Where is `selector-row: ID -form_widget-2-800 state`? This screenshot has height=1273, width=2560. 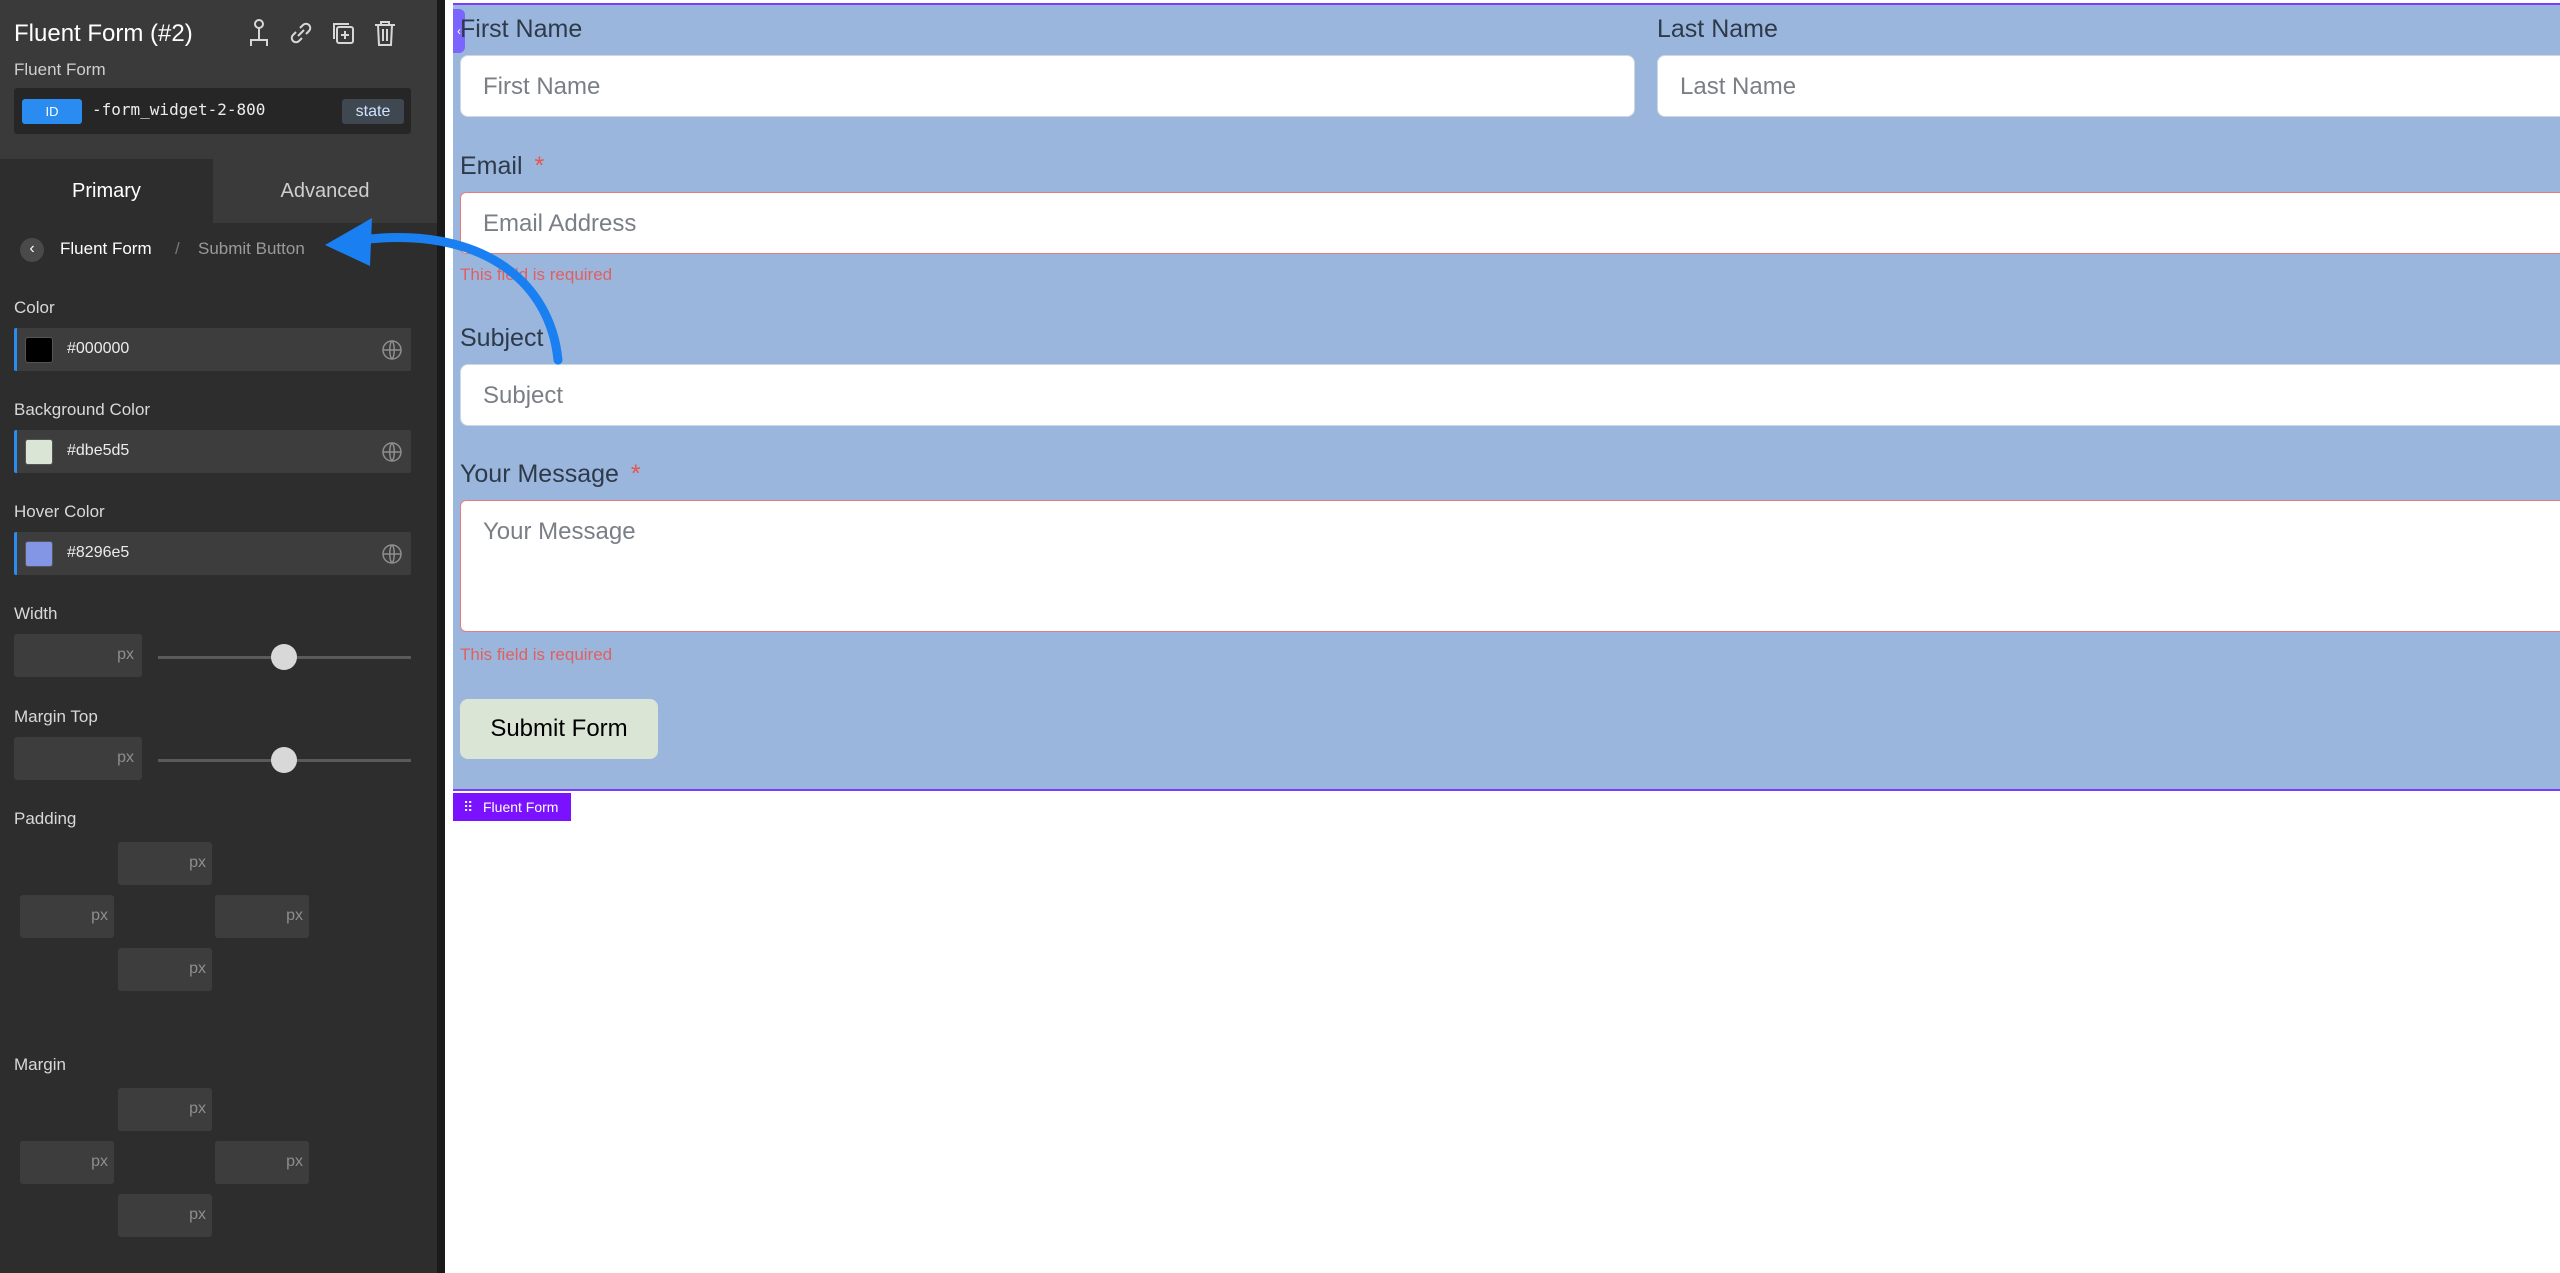
selector-row: ID -form_widget-2-800 state is located at coordinates (212, 111).